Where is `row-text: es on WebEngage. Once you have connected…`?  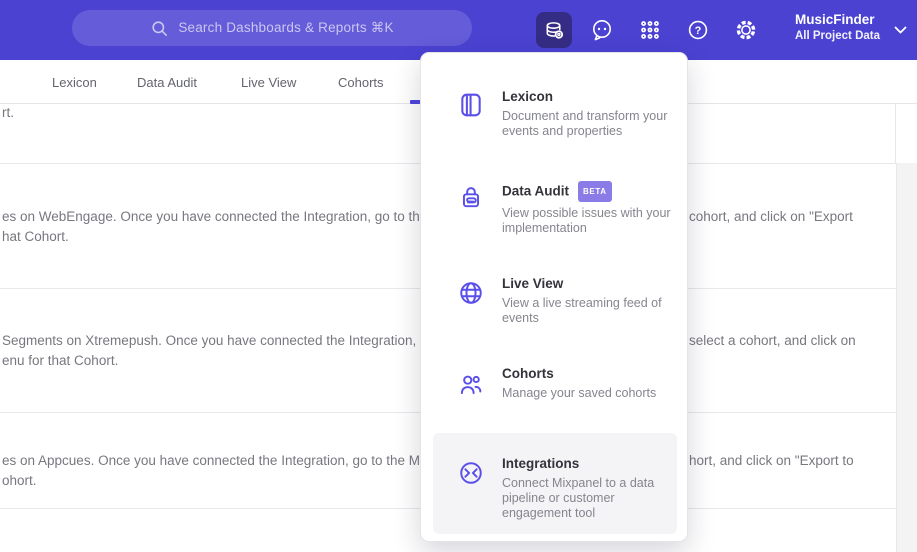 row-text: es on WebEngage. Once you have connected… is located at coordinates (215, 216).